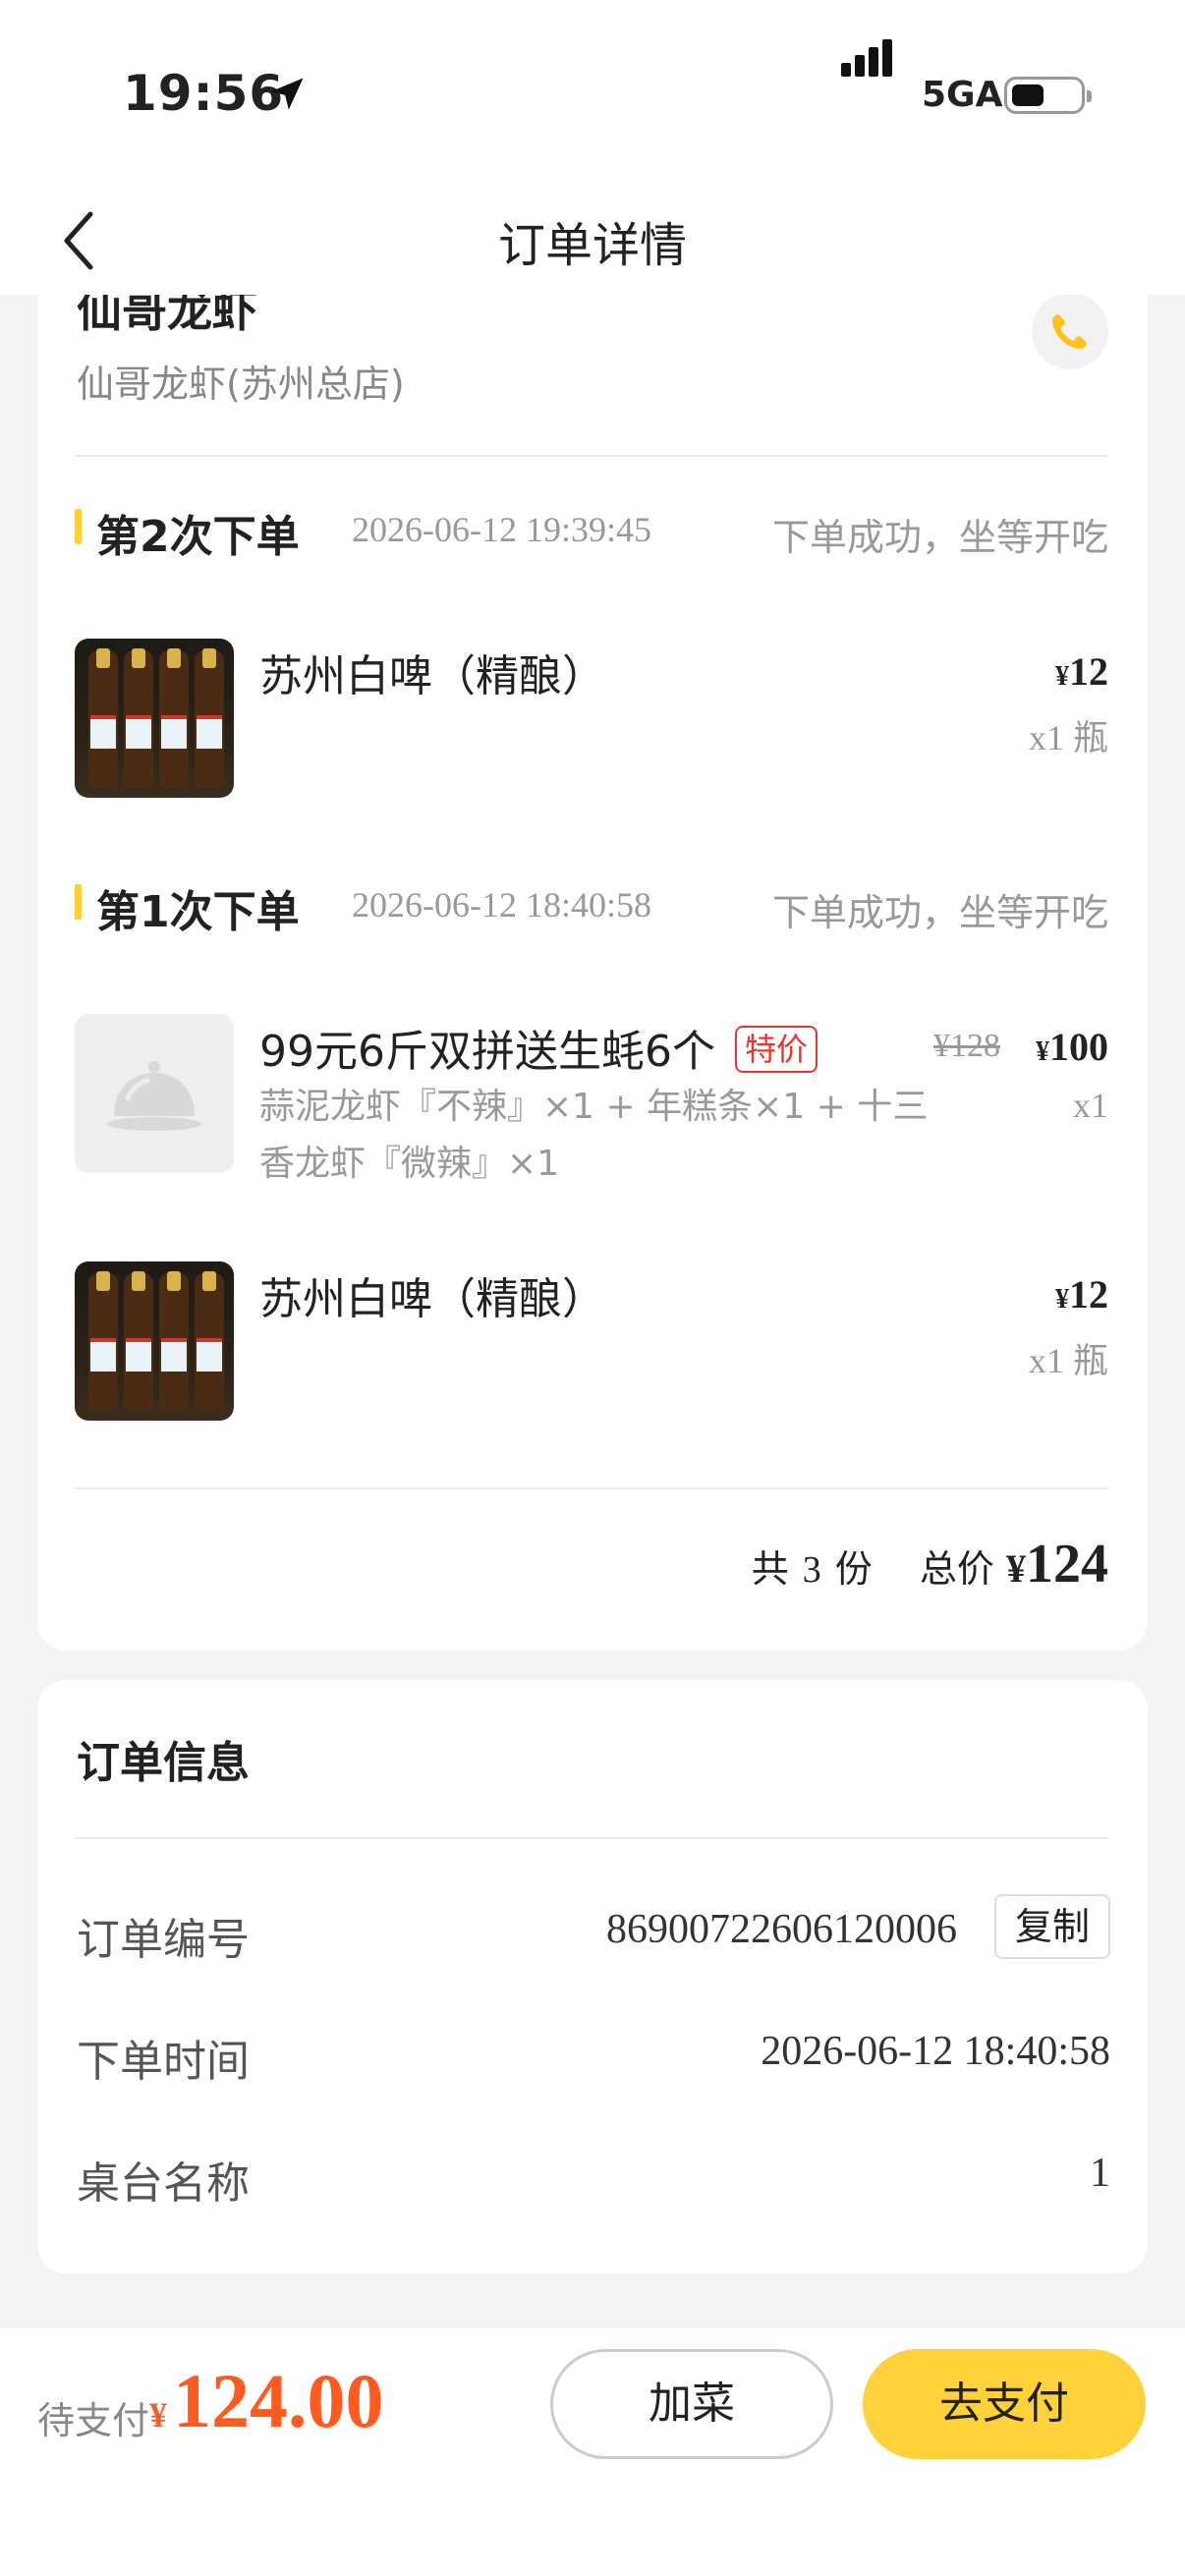 This screenshot has width=1185, height=2576. What do you see at coordinates (1072, 1047) in the screenshot?
I see `item-price: ¥100` at bounding box center [1072, 1047].